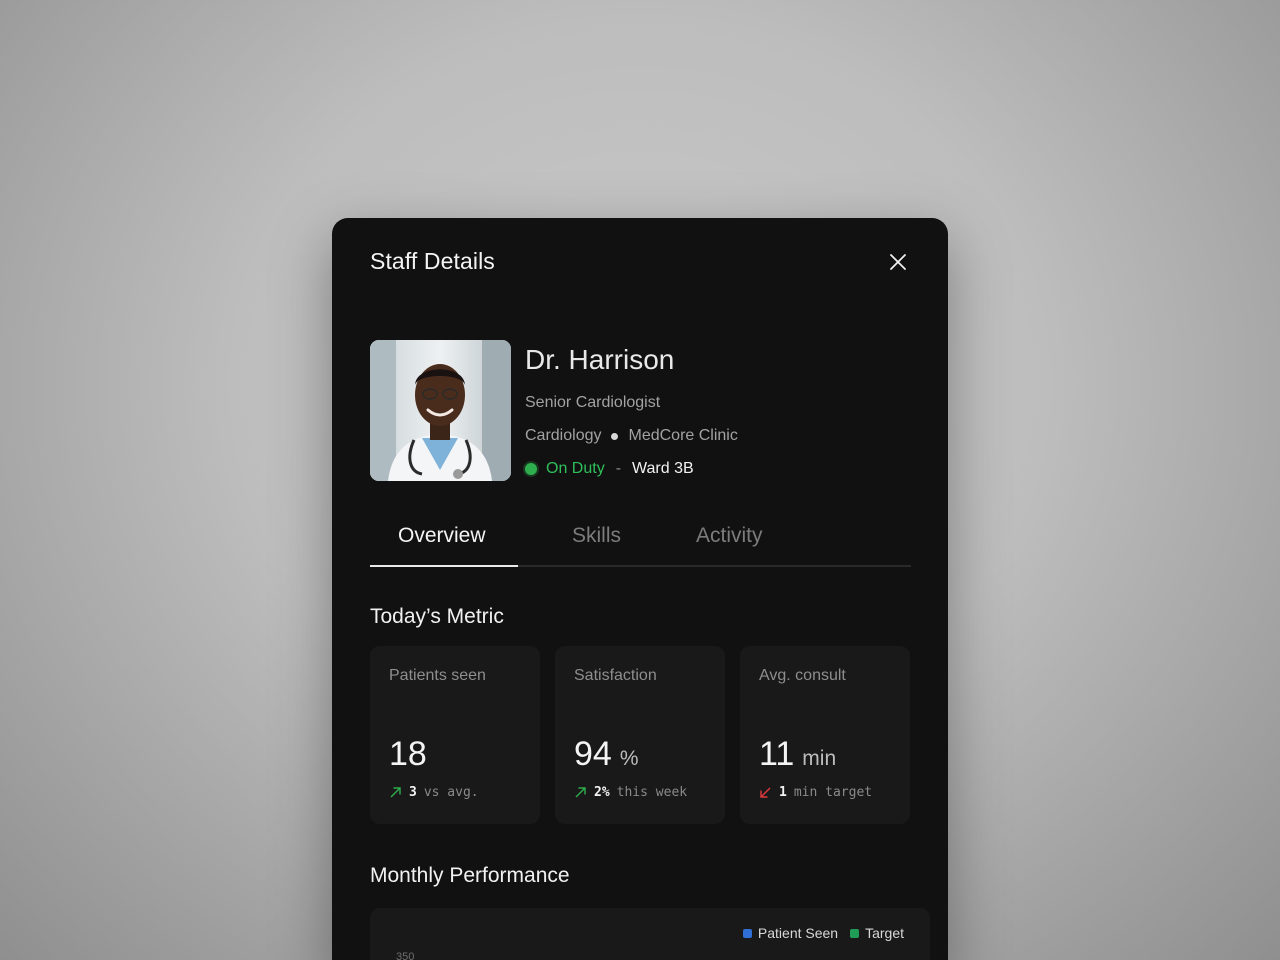 This screenshot has width=1280, height=960. Describe the element at coordinates (455, 735) in the screenshot. I see `metric-card-patients: Patients seen 18 3 vs avg.` at that location.